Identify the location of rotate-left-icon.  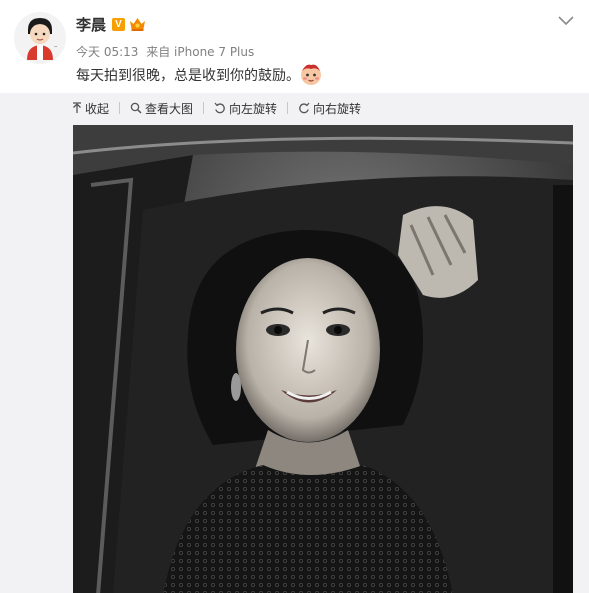
(219, 108).